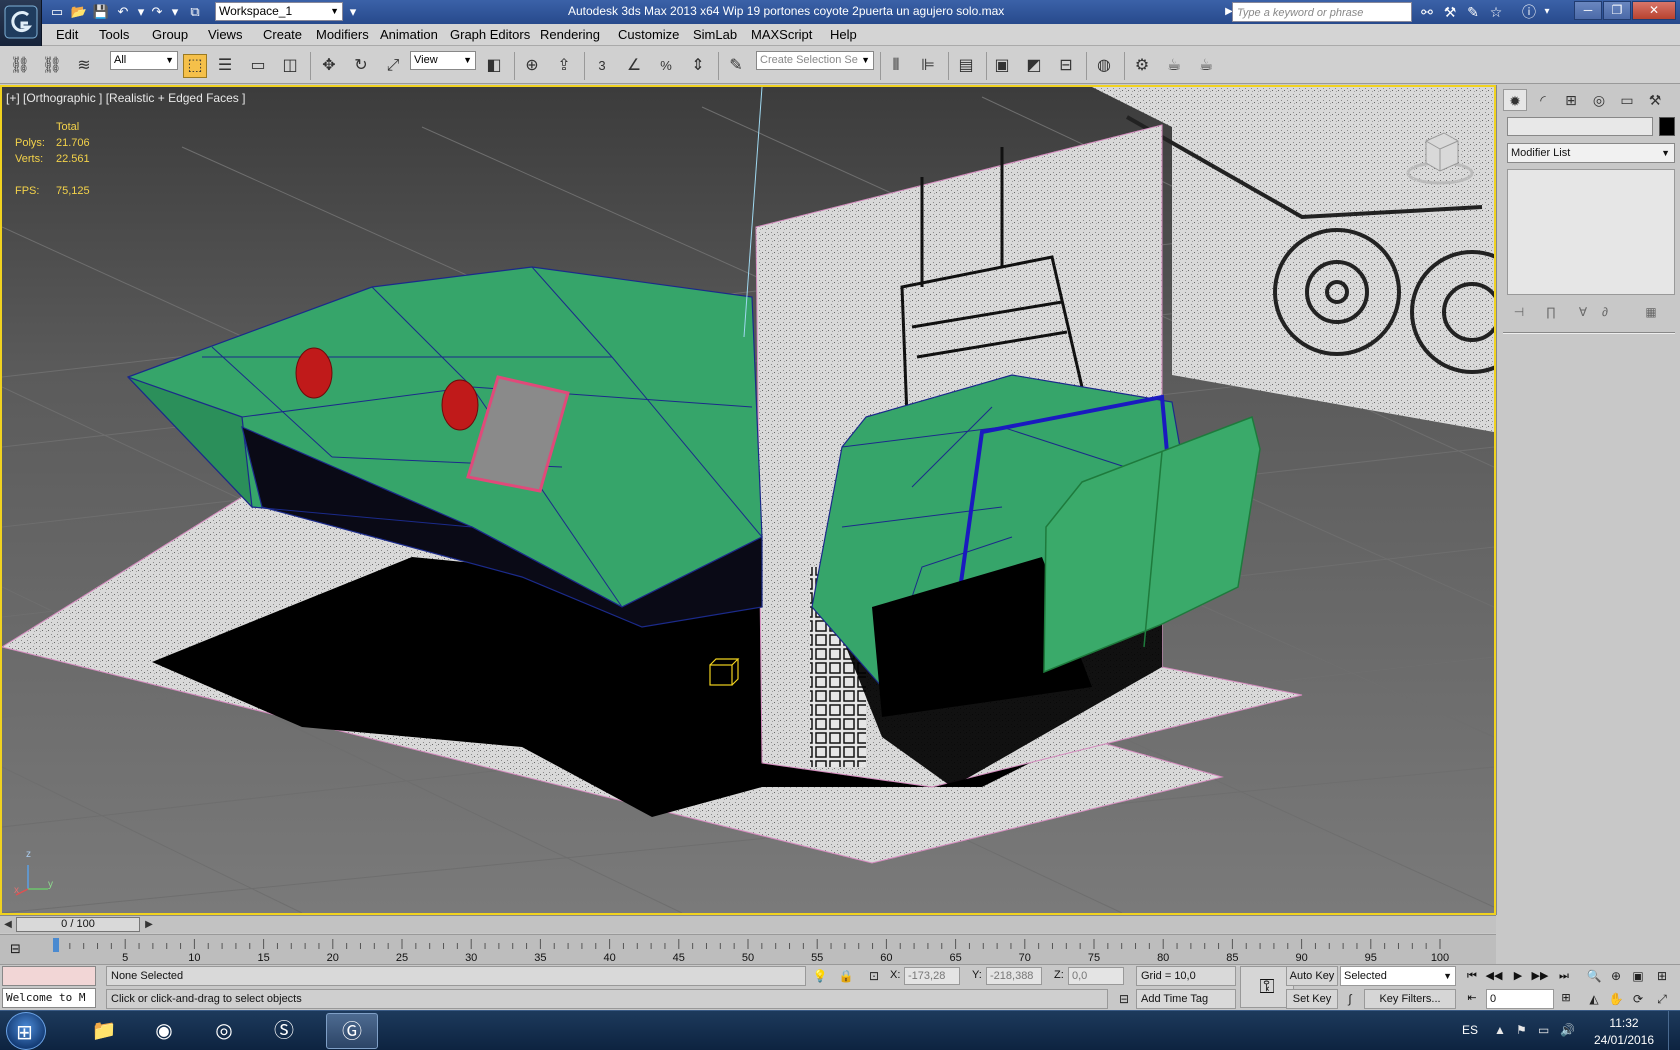 This screenshot has height=1050, width=1680. I want to click on close-button: ✕, so click(1654, 10).